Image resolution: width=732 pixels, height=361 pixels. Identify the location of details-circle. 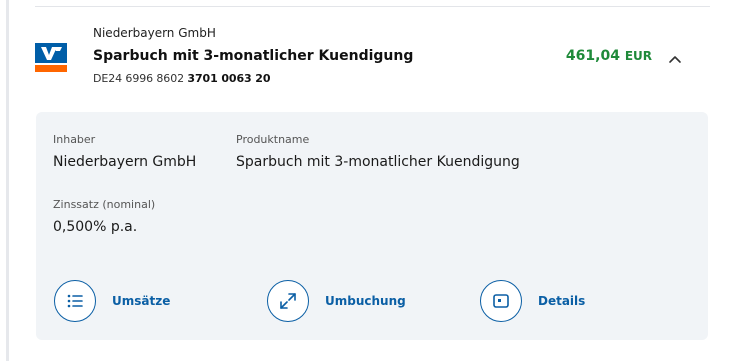
(501, 301).